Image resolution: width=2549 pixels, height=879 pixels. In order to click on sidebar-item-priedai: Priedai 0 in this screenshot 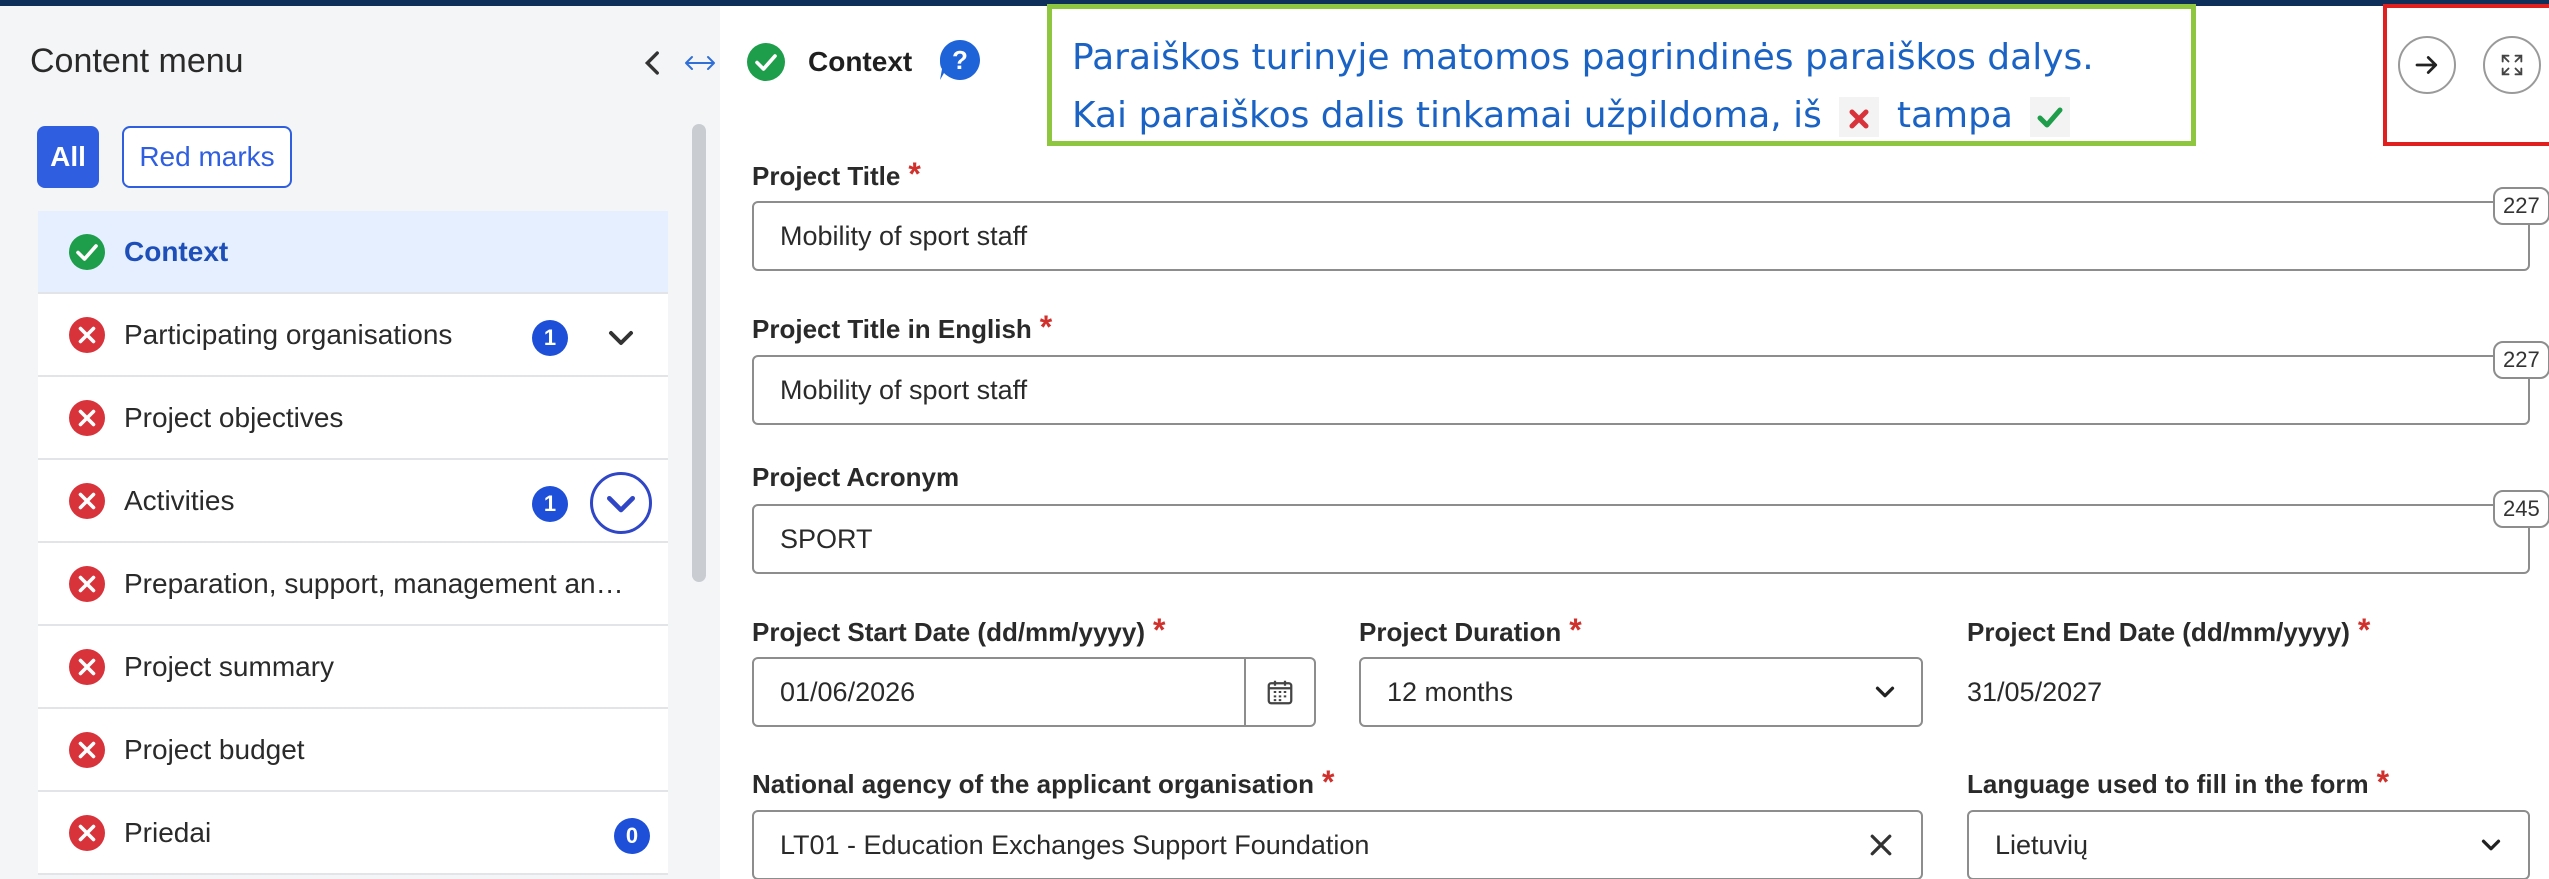, I will do `click(353, 833)`.